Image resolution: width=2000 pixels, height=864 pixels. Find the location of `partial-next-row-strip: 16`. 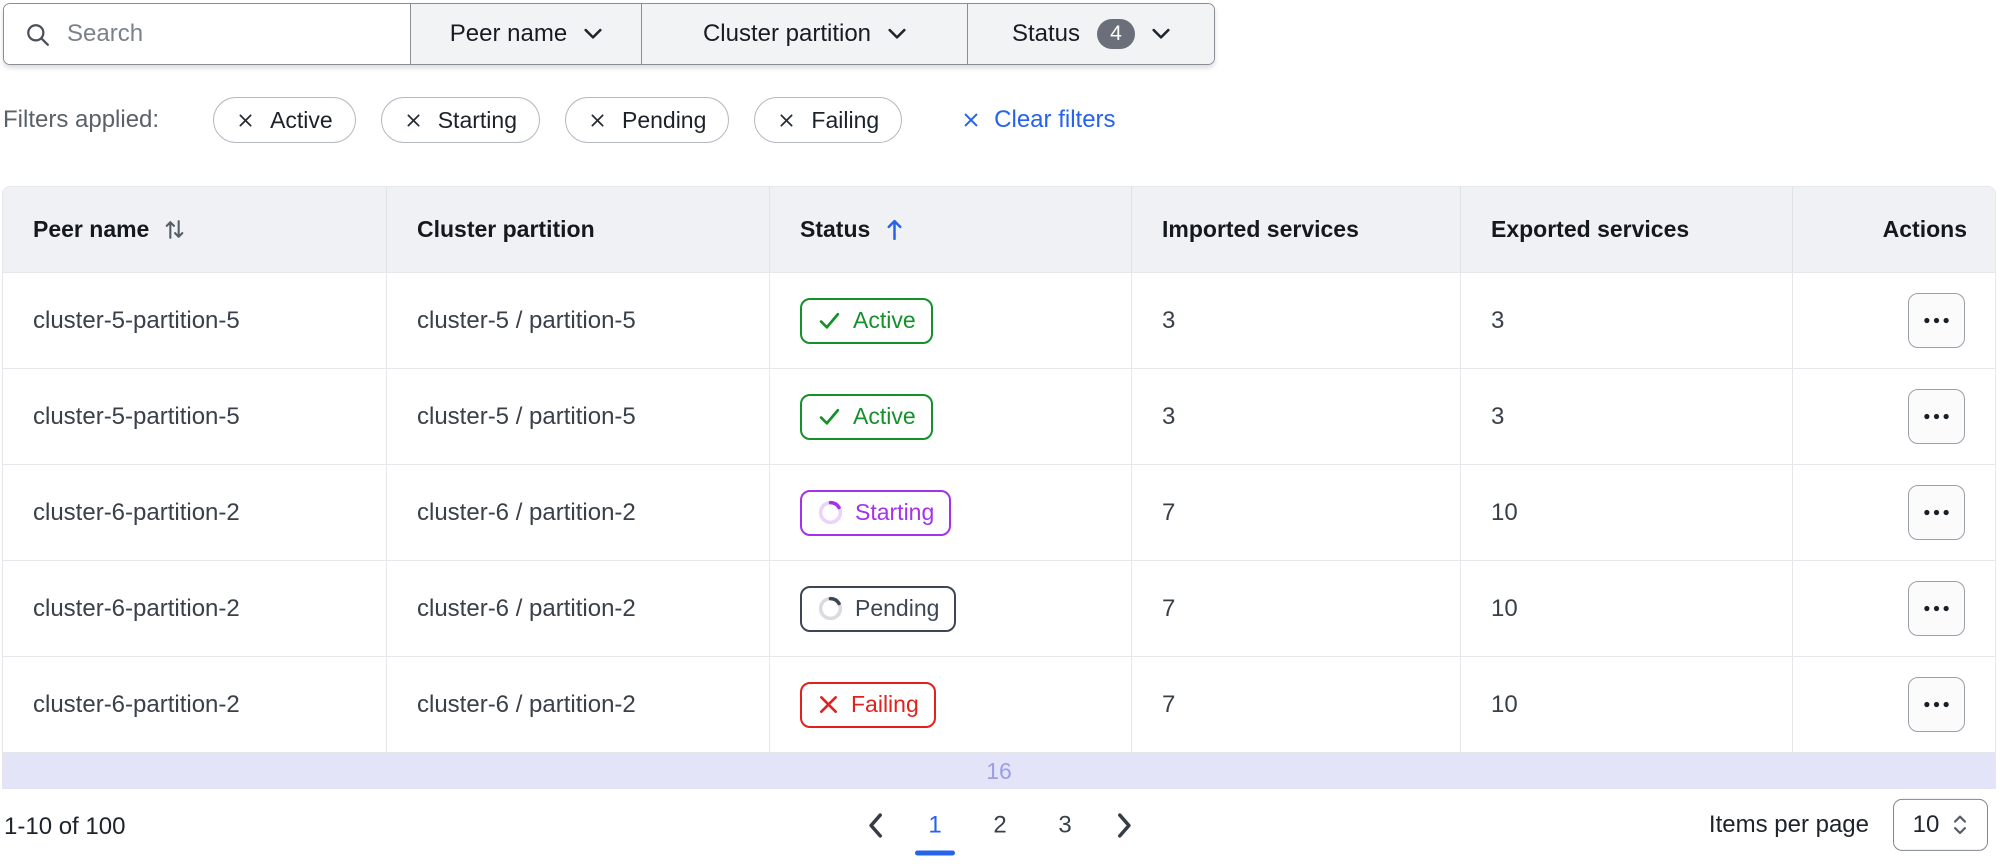

partial-next-row-strip: 16 is located at coordinates (999, 770).